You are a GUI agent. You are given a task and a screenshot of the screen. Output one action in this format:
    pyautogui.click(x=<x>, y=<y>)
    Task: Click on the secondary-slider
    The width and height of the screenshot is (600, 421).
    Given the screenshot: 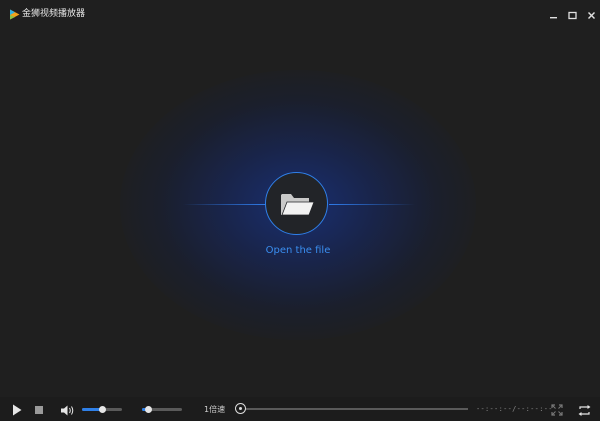 What is the action you would take?
    pyautogui.click(x=162, y=409)
    